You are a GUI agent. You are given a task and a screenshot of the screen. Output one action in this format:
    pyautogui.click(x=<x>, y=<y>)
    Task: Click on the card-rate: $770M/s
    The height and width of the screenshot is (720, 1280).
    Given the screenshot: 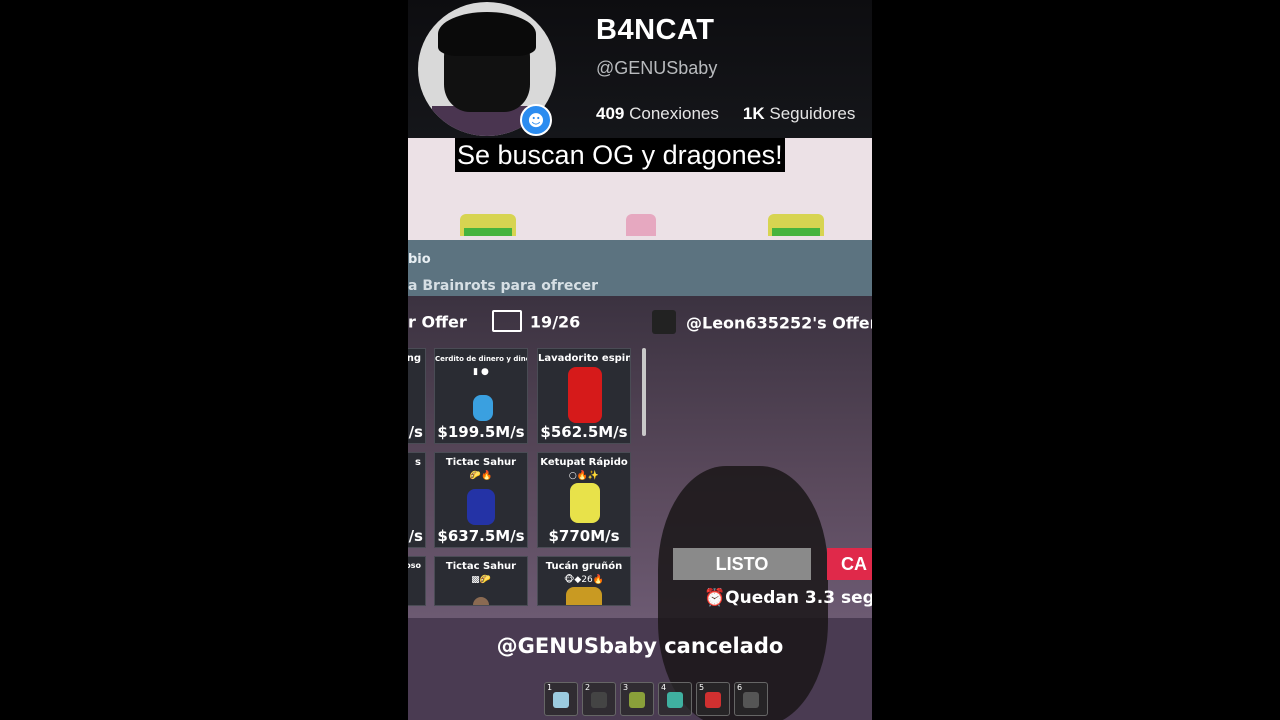 What is the action you would take?
    pyautogui.click(x=584, y=536)
    